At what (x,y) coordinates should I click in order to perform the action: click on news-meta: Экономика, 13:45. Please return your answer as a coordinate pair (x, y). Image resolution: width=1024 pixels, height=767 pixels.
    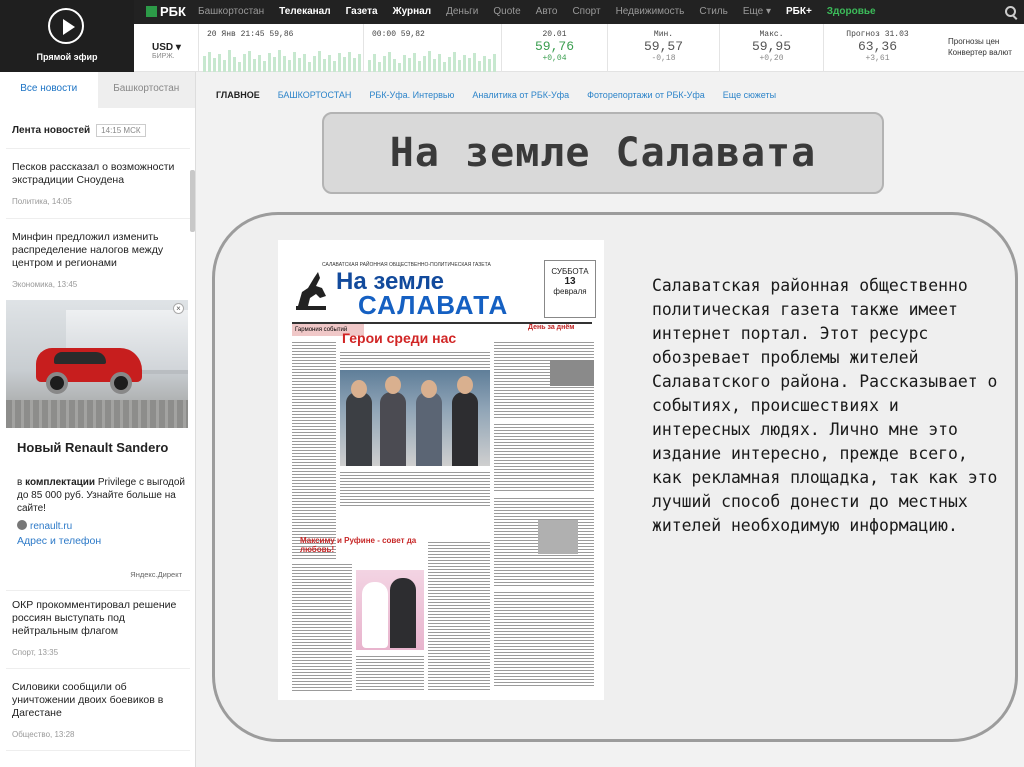
    Looking at the image, I should click on (45, 284).